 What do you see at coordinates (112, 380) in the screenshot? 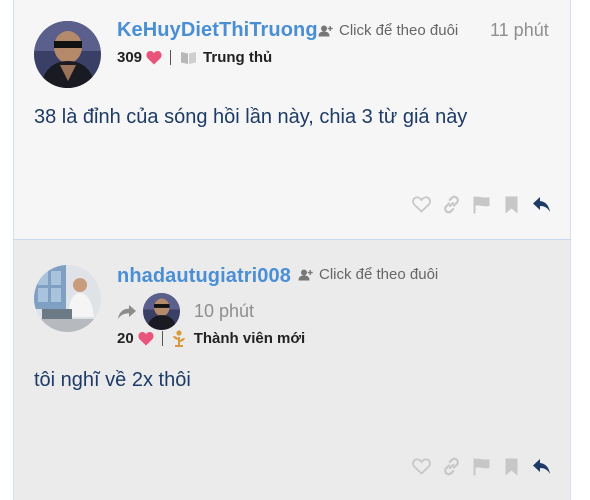
I see `post-body: tôi nghĩ về 2x thôi` at bounding box center [112, 380].